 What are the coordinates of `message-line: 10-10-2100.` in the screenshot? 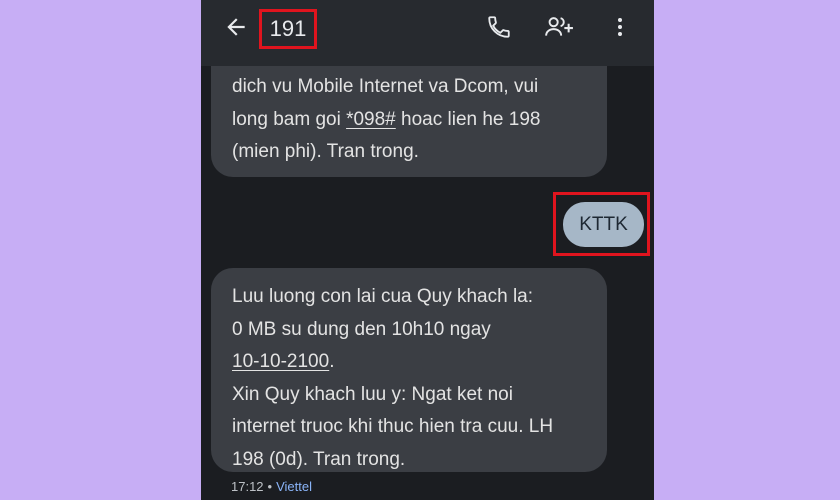 It's located at (414, 362).